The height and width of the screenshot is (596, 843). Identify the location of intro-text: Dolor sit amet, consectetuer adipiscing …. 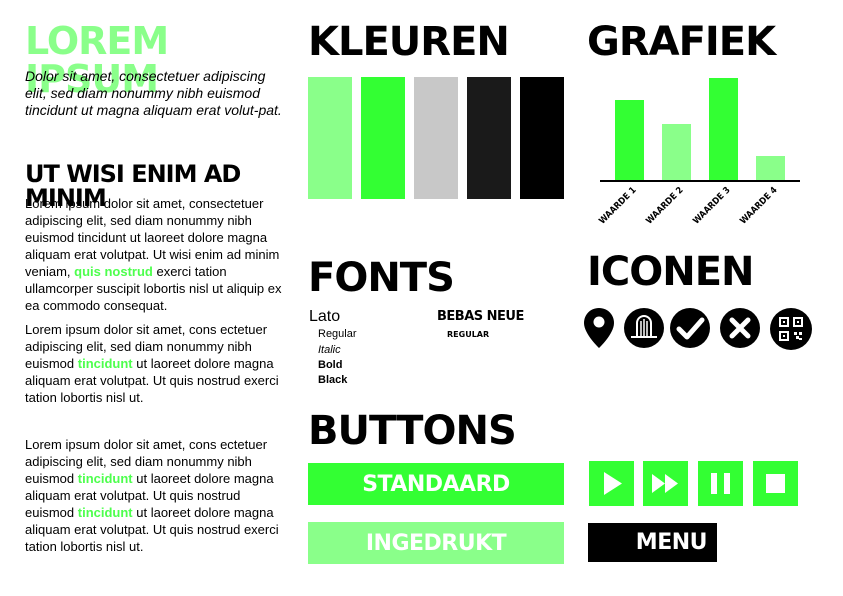
(153, 93).